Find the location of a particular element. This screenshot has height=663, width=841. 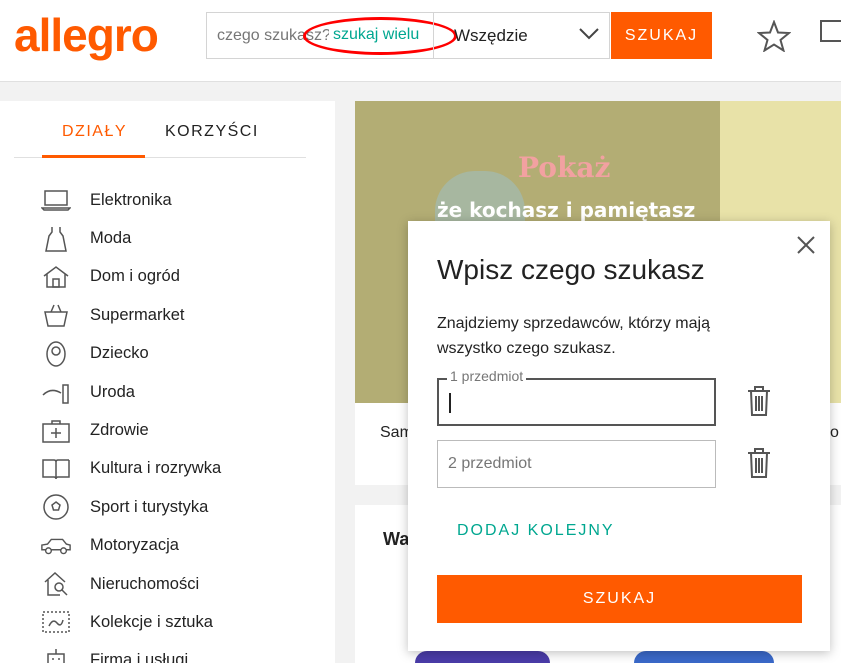

category-label: Elektronika is located at coordinates (131, 199).